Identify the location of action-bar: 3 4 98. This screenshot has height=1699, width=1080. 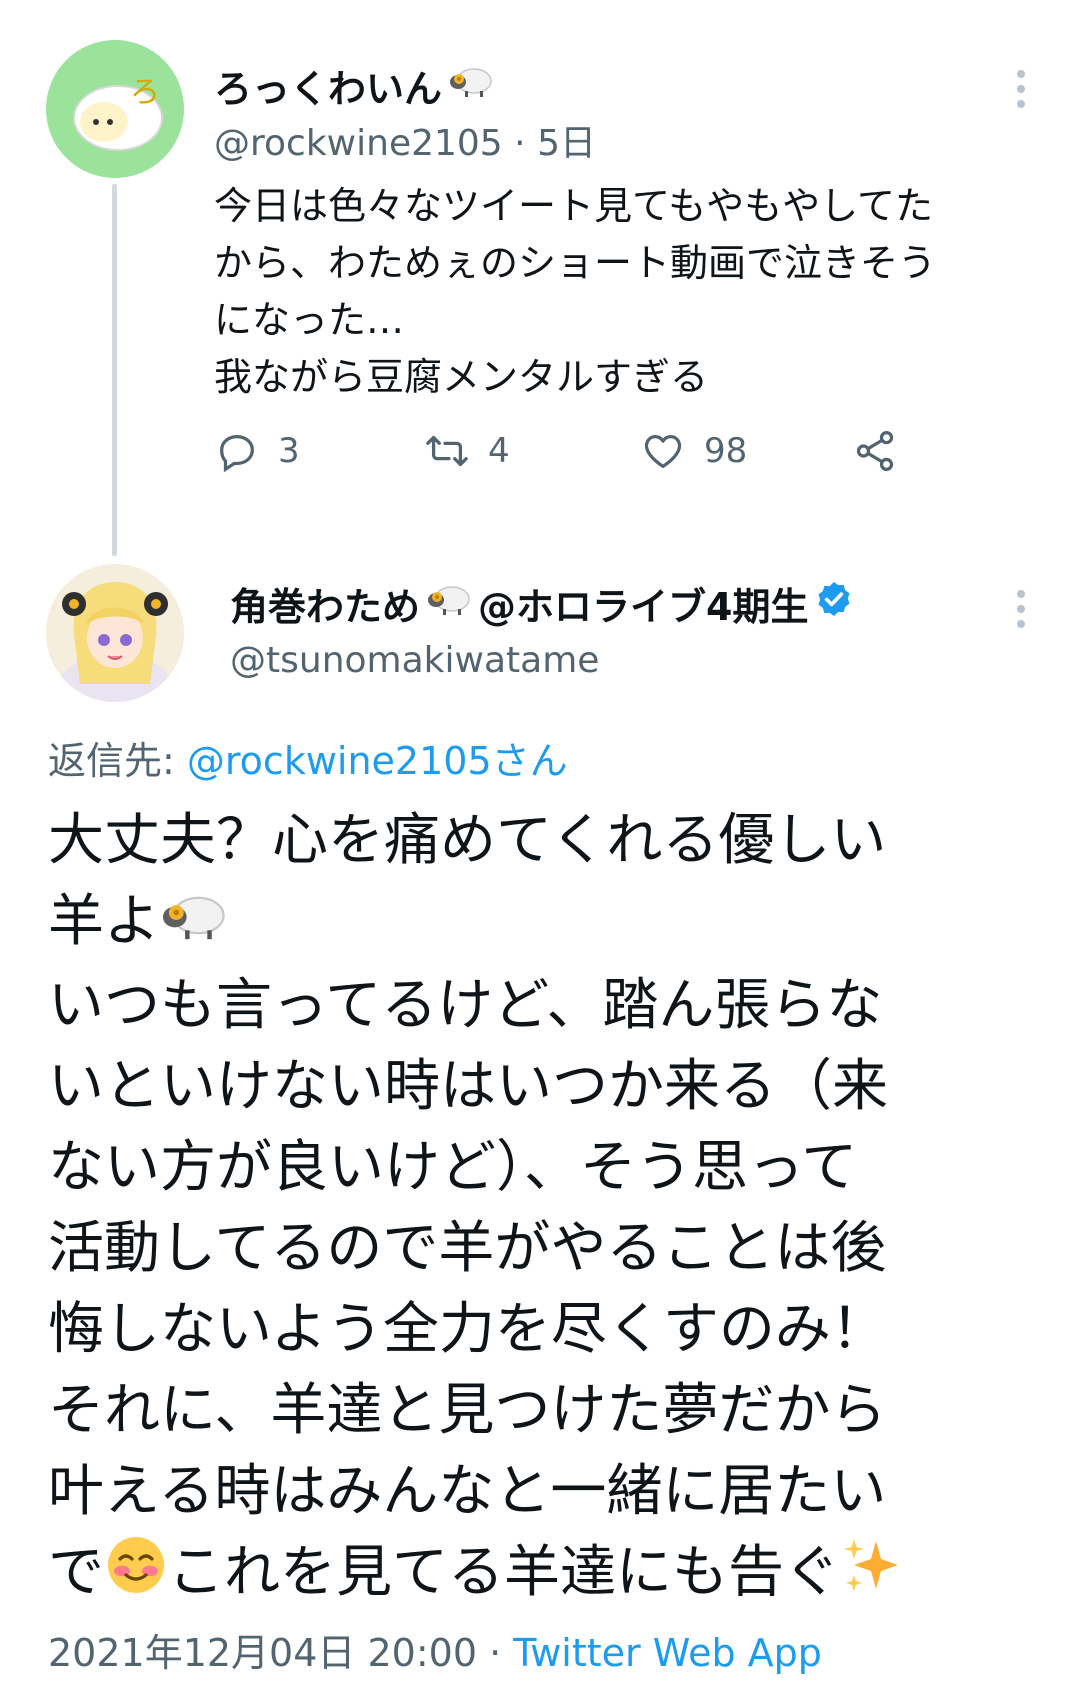
(564, 458).